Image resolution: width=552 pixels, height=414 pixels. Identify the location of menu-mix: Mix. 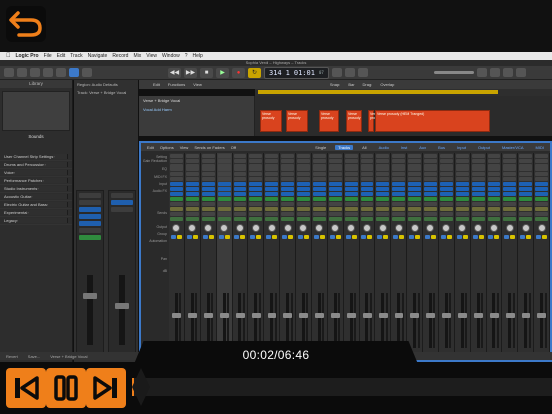
(137, 56).